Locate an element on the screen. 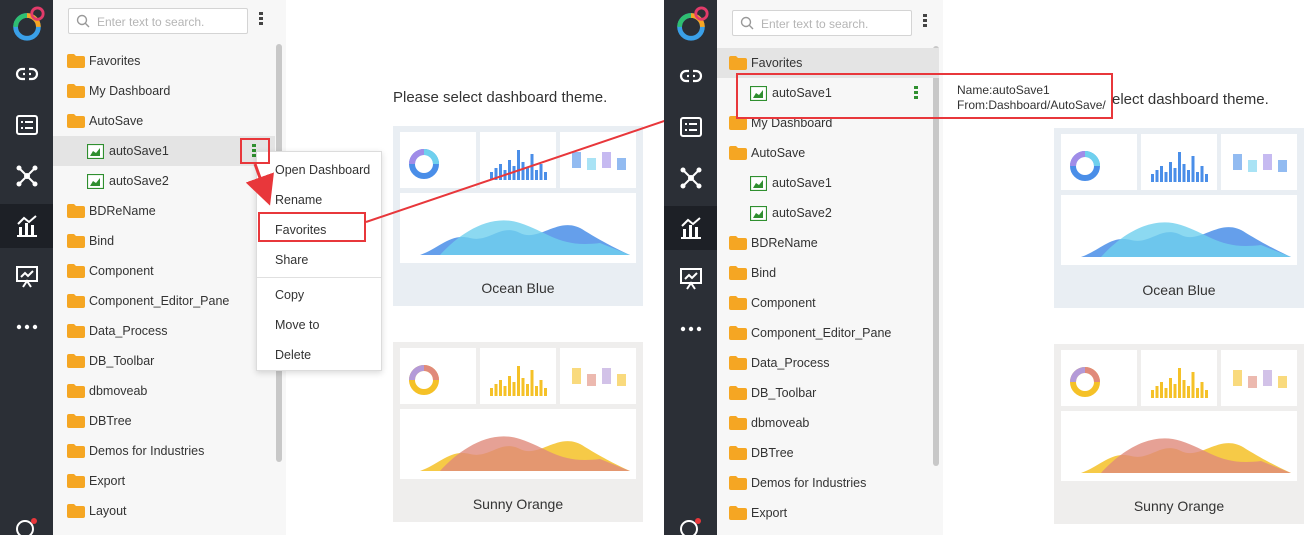  theme-name: Sunny Orange is located at coordinates (1179, 506).